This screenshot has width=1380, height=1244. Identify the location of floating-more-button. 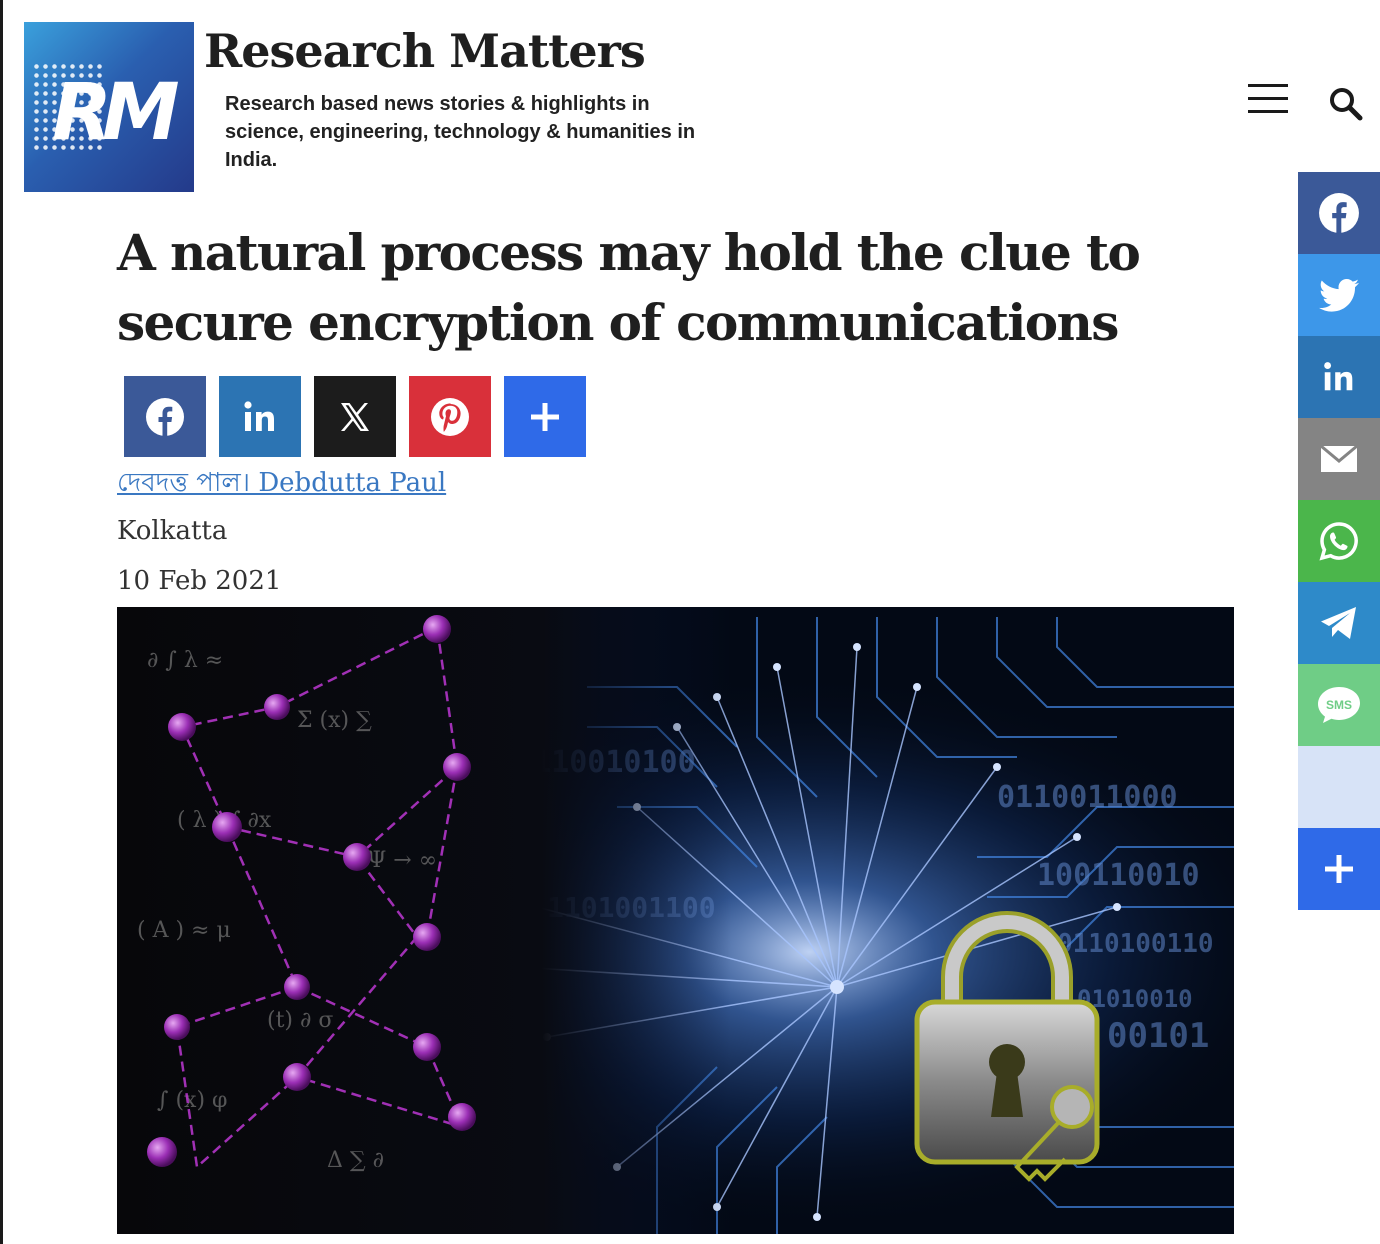
(1339, 869).